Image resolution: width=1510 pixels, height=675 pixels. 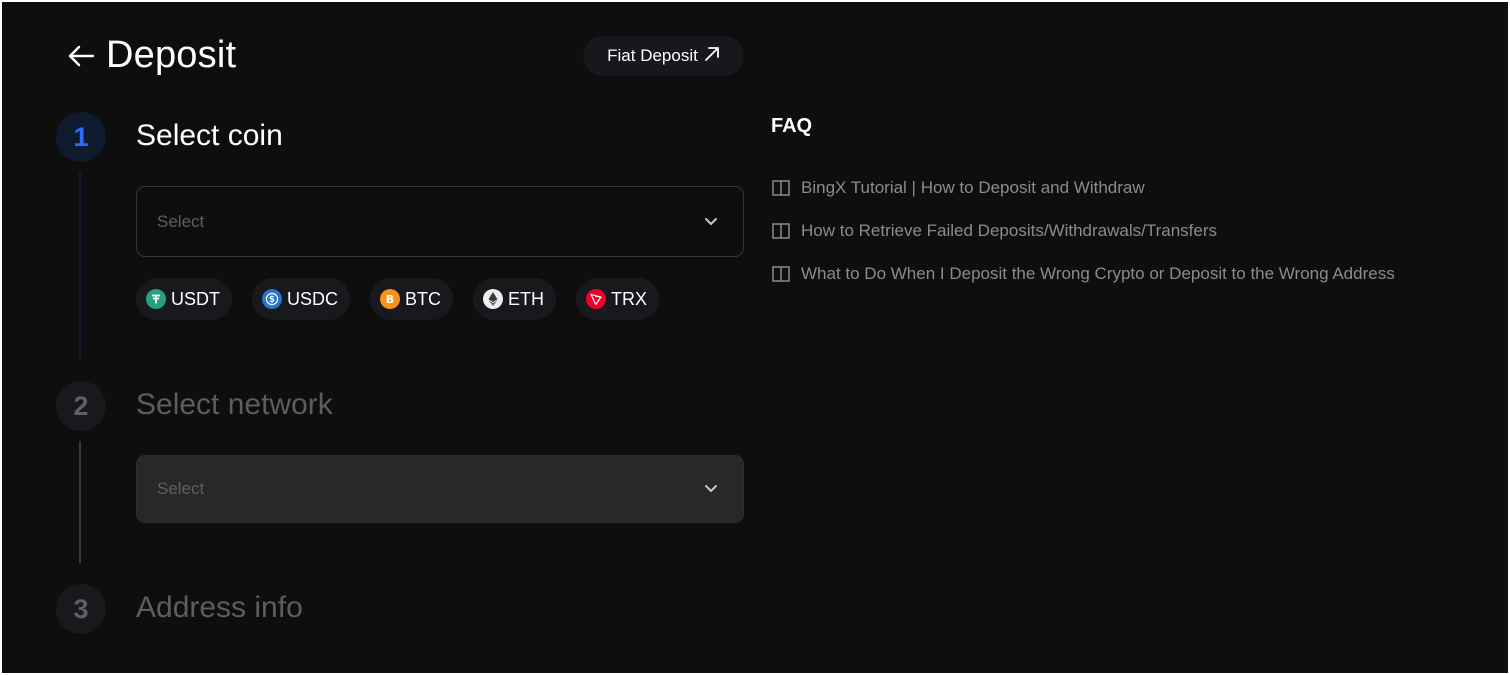 I want to click on fiat-deposit-button: Fiat Deposit, so click(x=663, y=56).